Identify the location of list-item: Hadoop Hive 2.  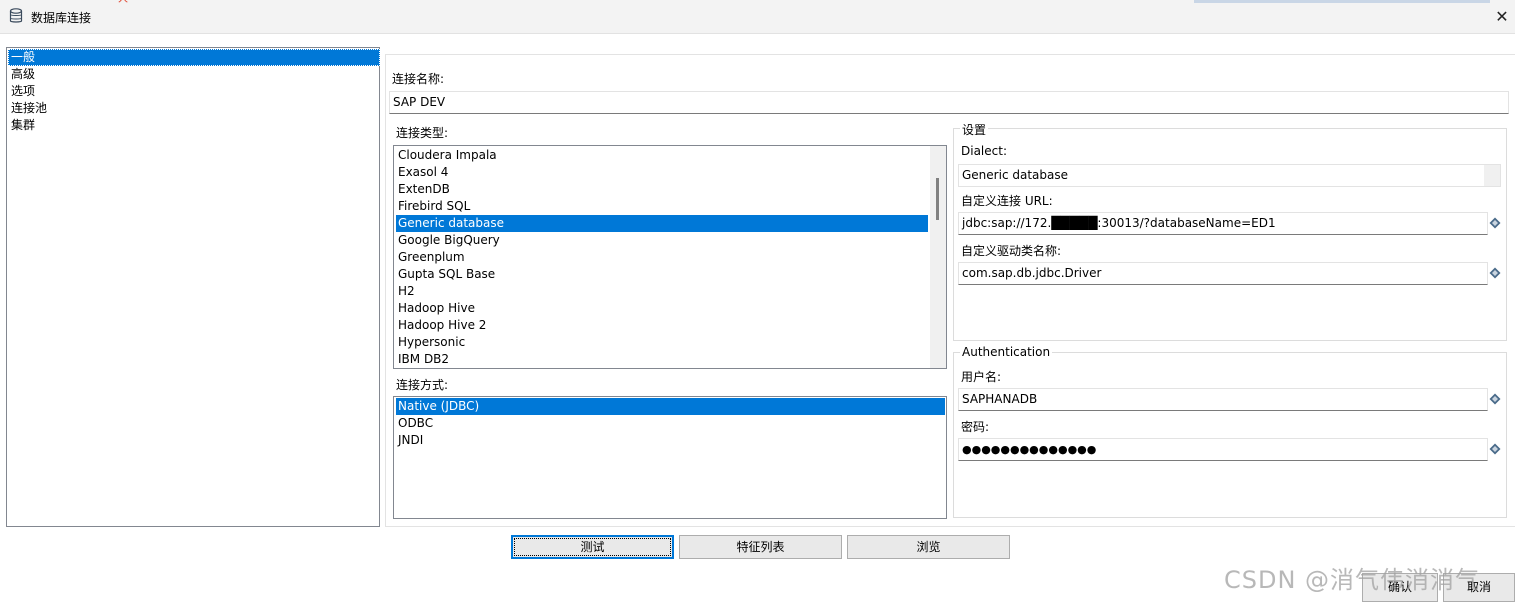
(662, 325).